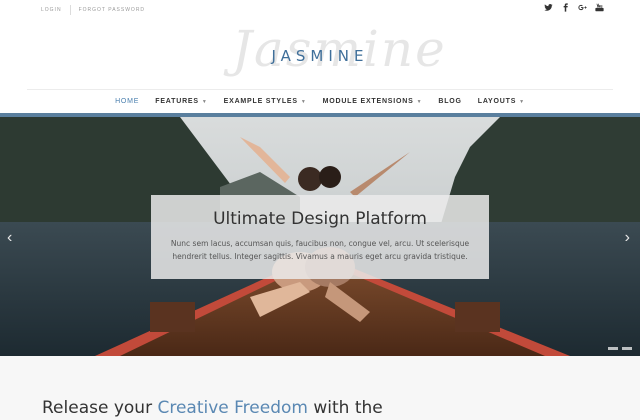 The width and height of the screenshot is (640, 420). What do you see at coordinates (260, 101) in the screenshot?
I see `nav-label: EXAMPLE STYLES` at bounding box center [260, 101].